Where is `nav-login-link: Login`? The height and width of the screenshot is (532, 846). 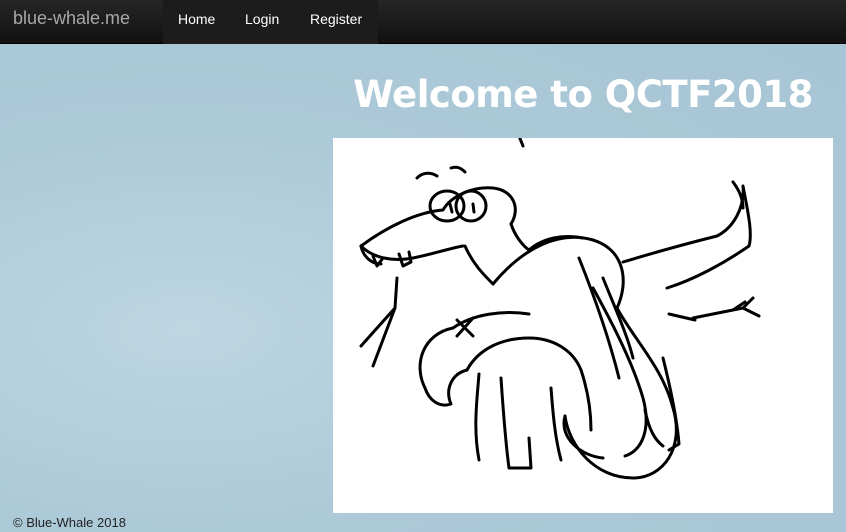 nav-login-link: Login is located at coordinates (262, 22).